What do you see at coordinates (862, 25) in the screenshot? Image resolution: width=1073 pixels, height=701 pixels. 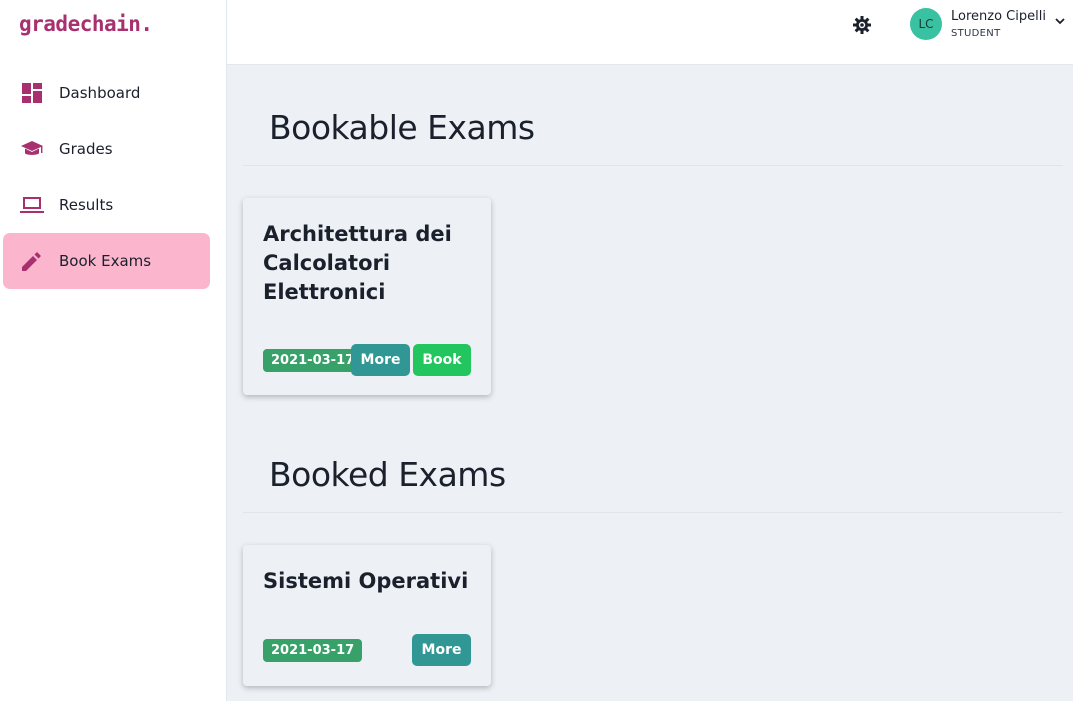 I see `gear-icon` at bounding box center [862, 25].